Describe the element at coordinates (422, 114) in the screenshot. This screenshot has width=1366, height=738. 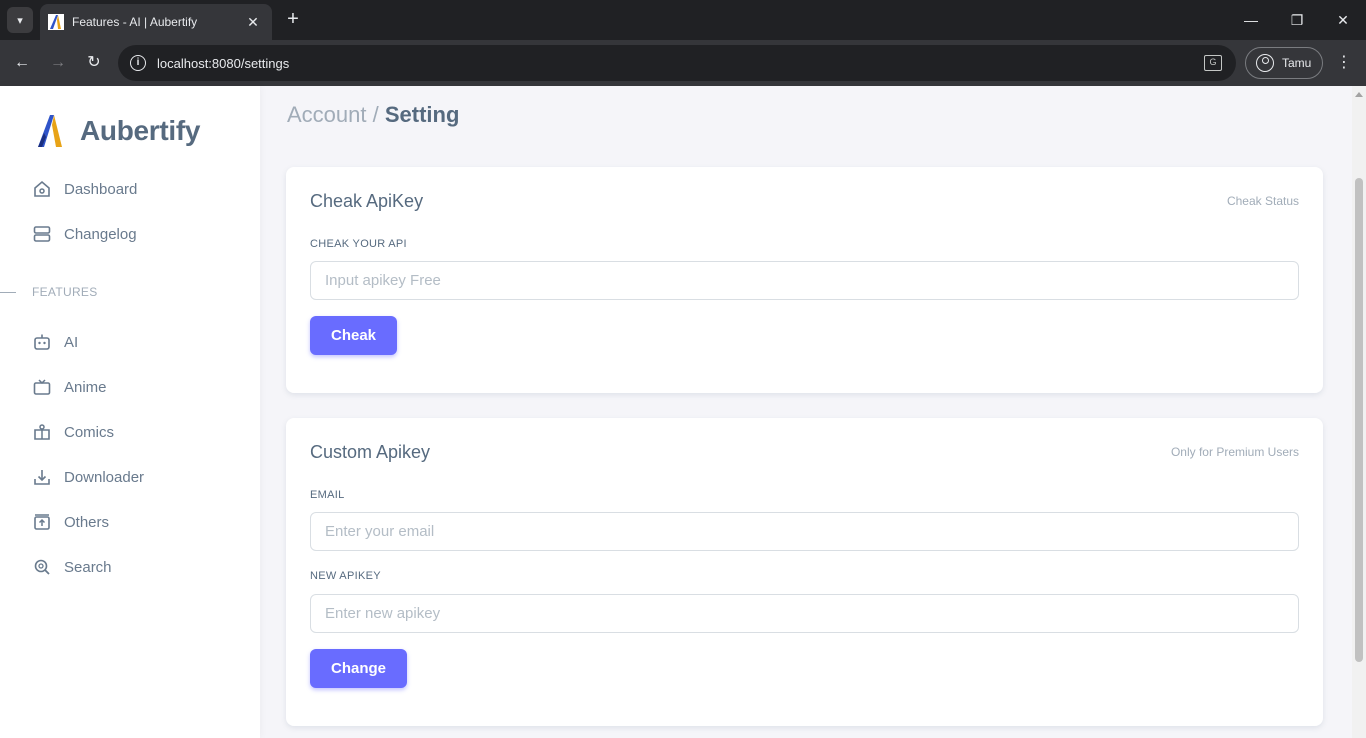
I see `breadcrumb-current: Setting` at that location.